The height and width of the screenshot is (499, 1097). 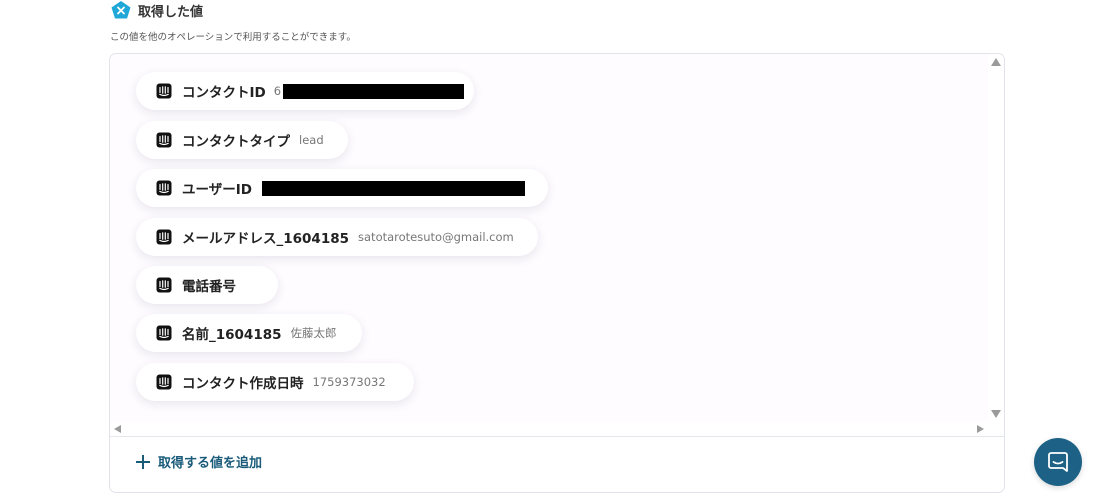 What do you see at coordinates (996, 238) in the screenshot?
I see `vertical-scrollbar` at bounding box center [996, 238].